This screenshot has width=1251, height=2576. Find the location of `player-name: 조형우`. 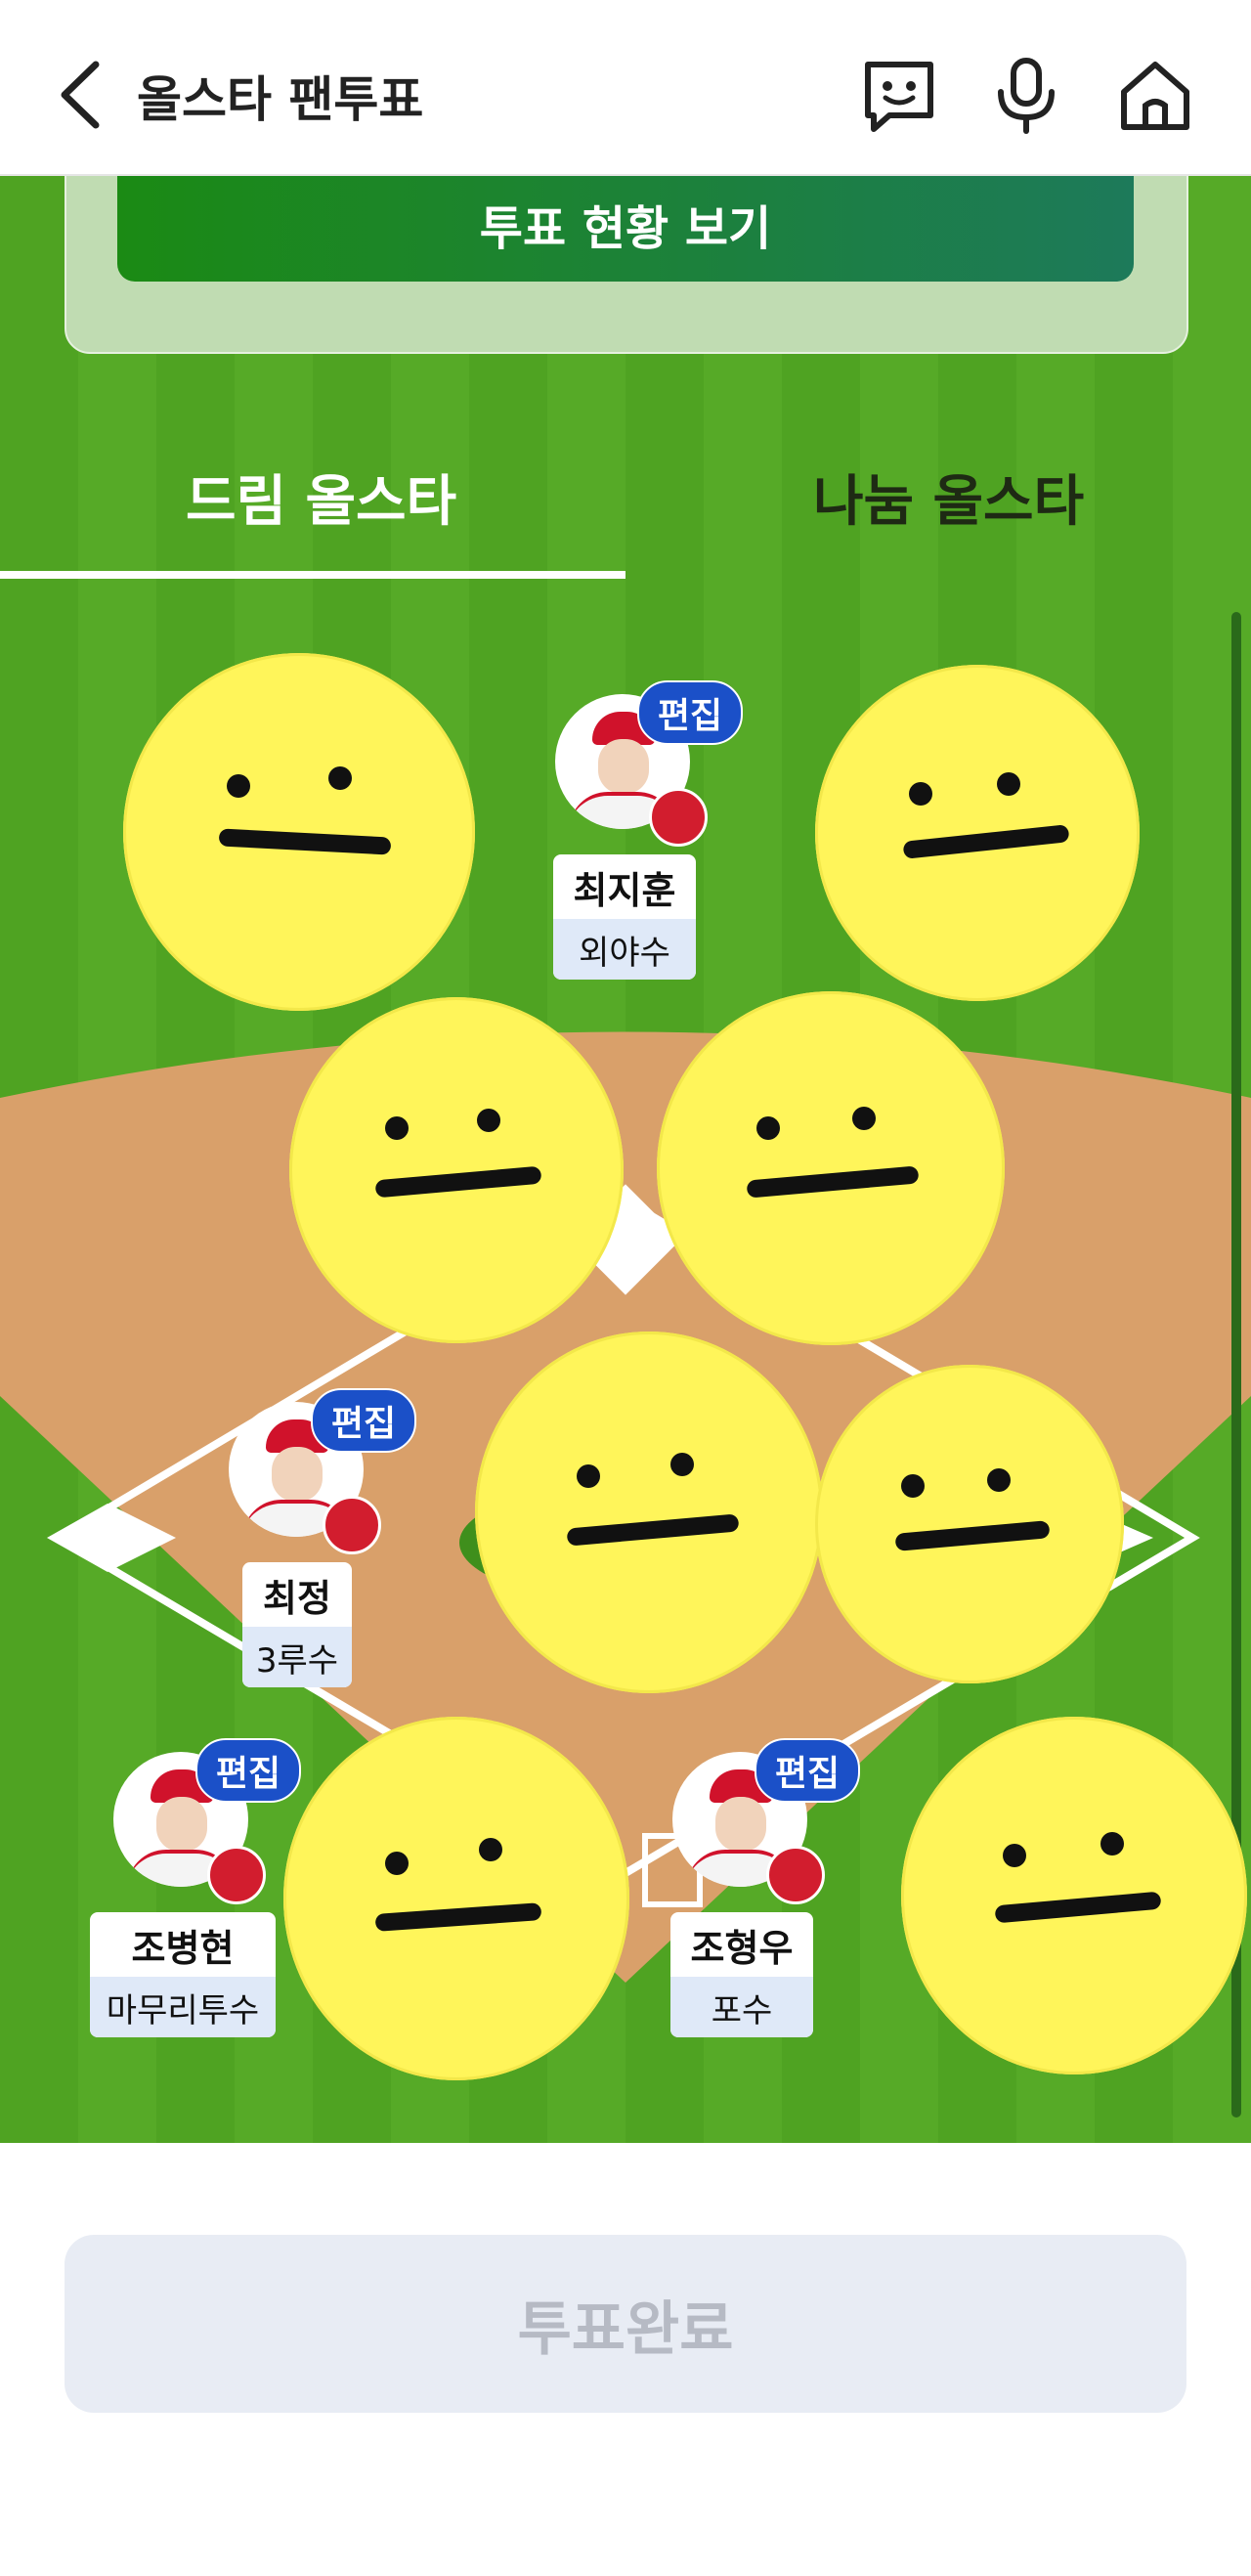

player-name: 조형우 is located at coordinates (742, 1948).